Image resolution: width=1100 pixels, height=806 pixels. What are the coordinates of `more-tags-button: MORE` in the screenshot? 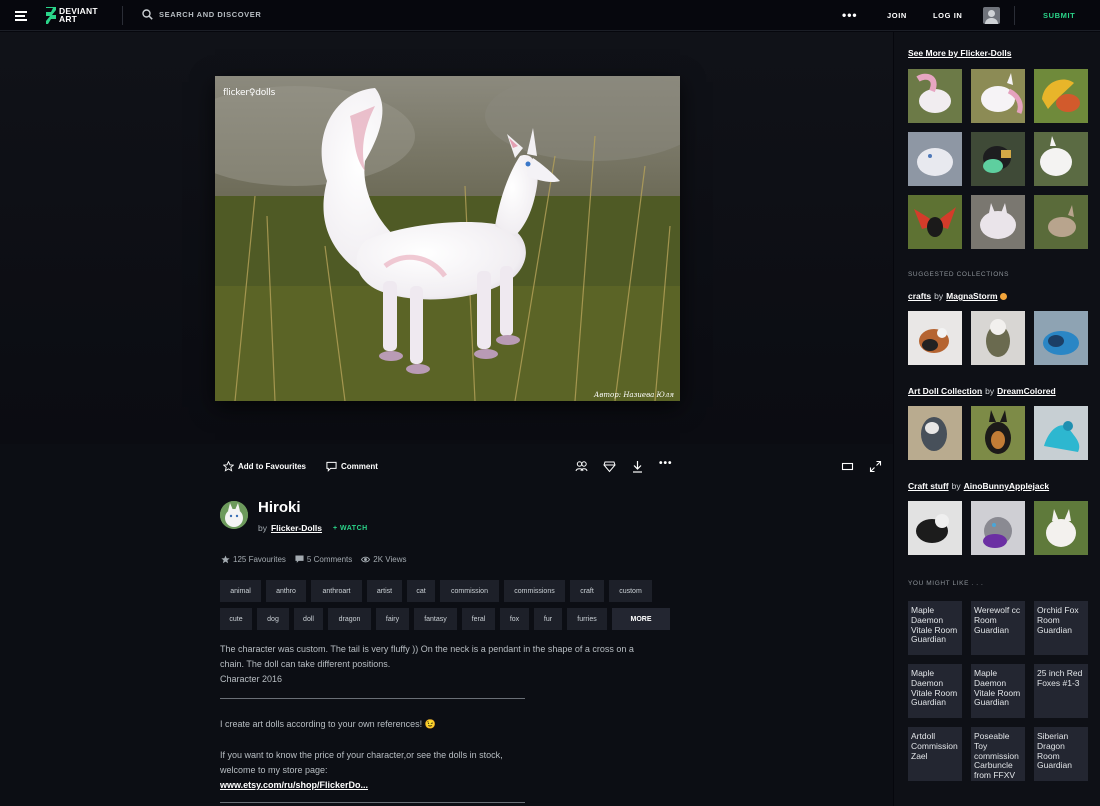 It's located at (641, 619).